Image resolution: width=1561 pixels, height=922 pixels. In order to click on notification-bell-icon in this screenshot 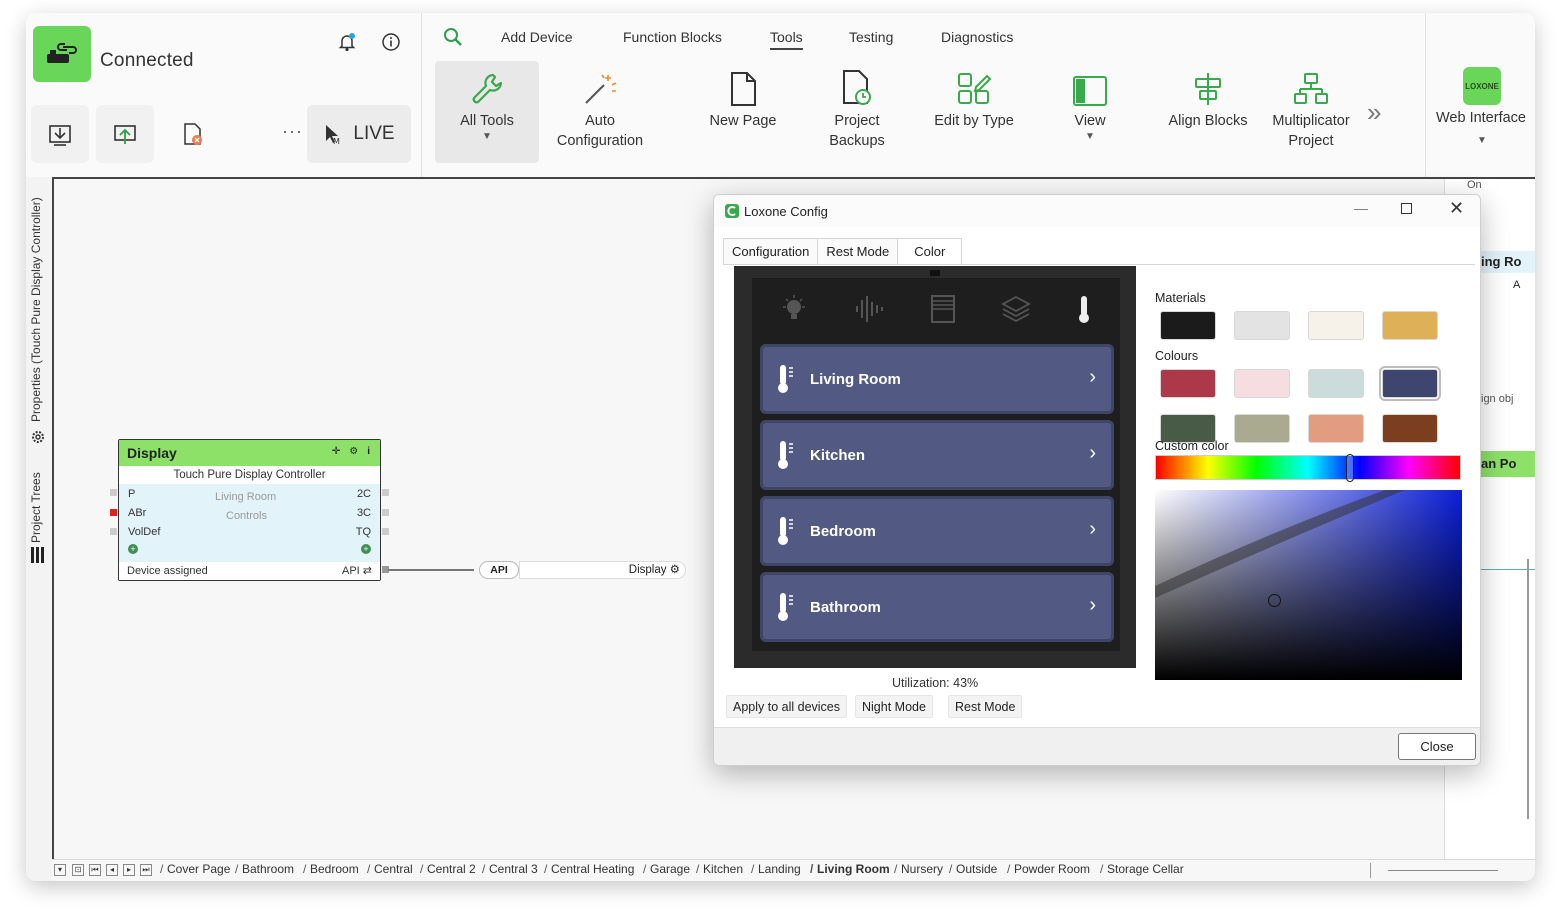, I will do `click(347, 42)`.